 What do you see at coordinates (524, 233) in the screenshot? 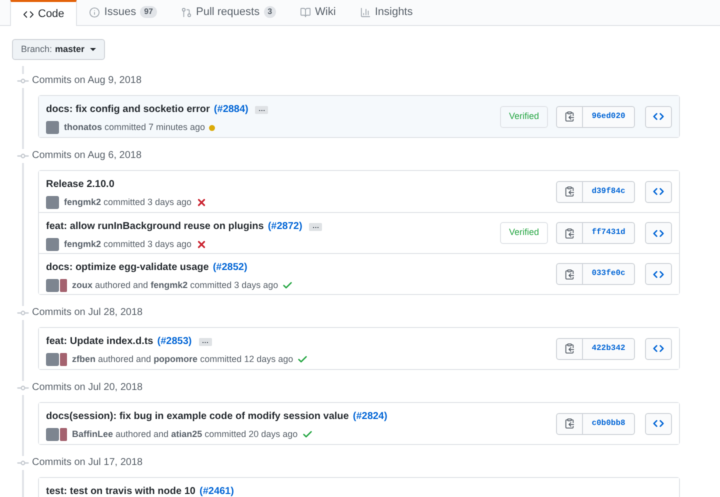
I see `verified-badge: Verified` at bounding box center [524, 233].